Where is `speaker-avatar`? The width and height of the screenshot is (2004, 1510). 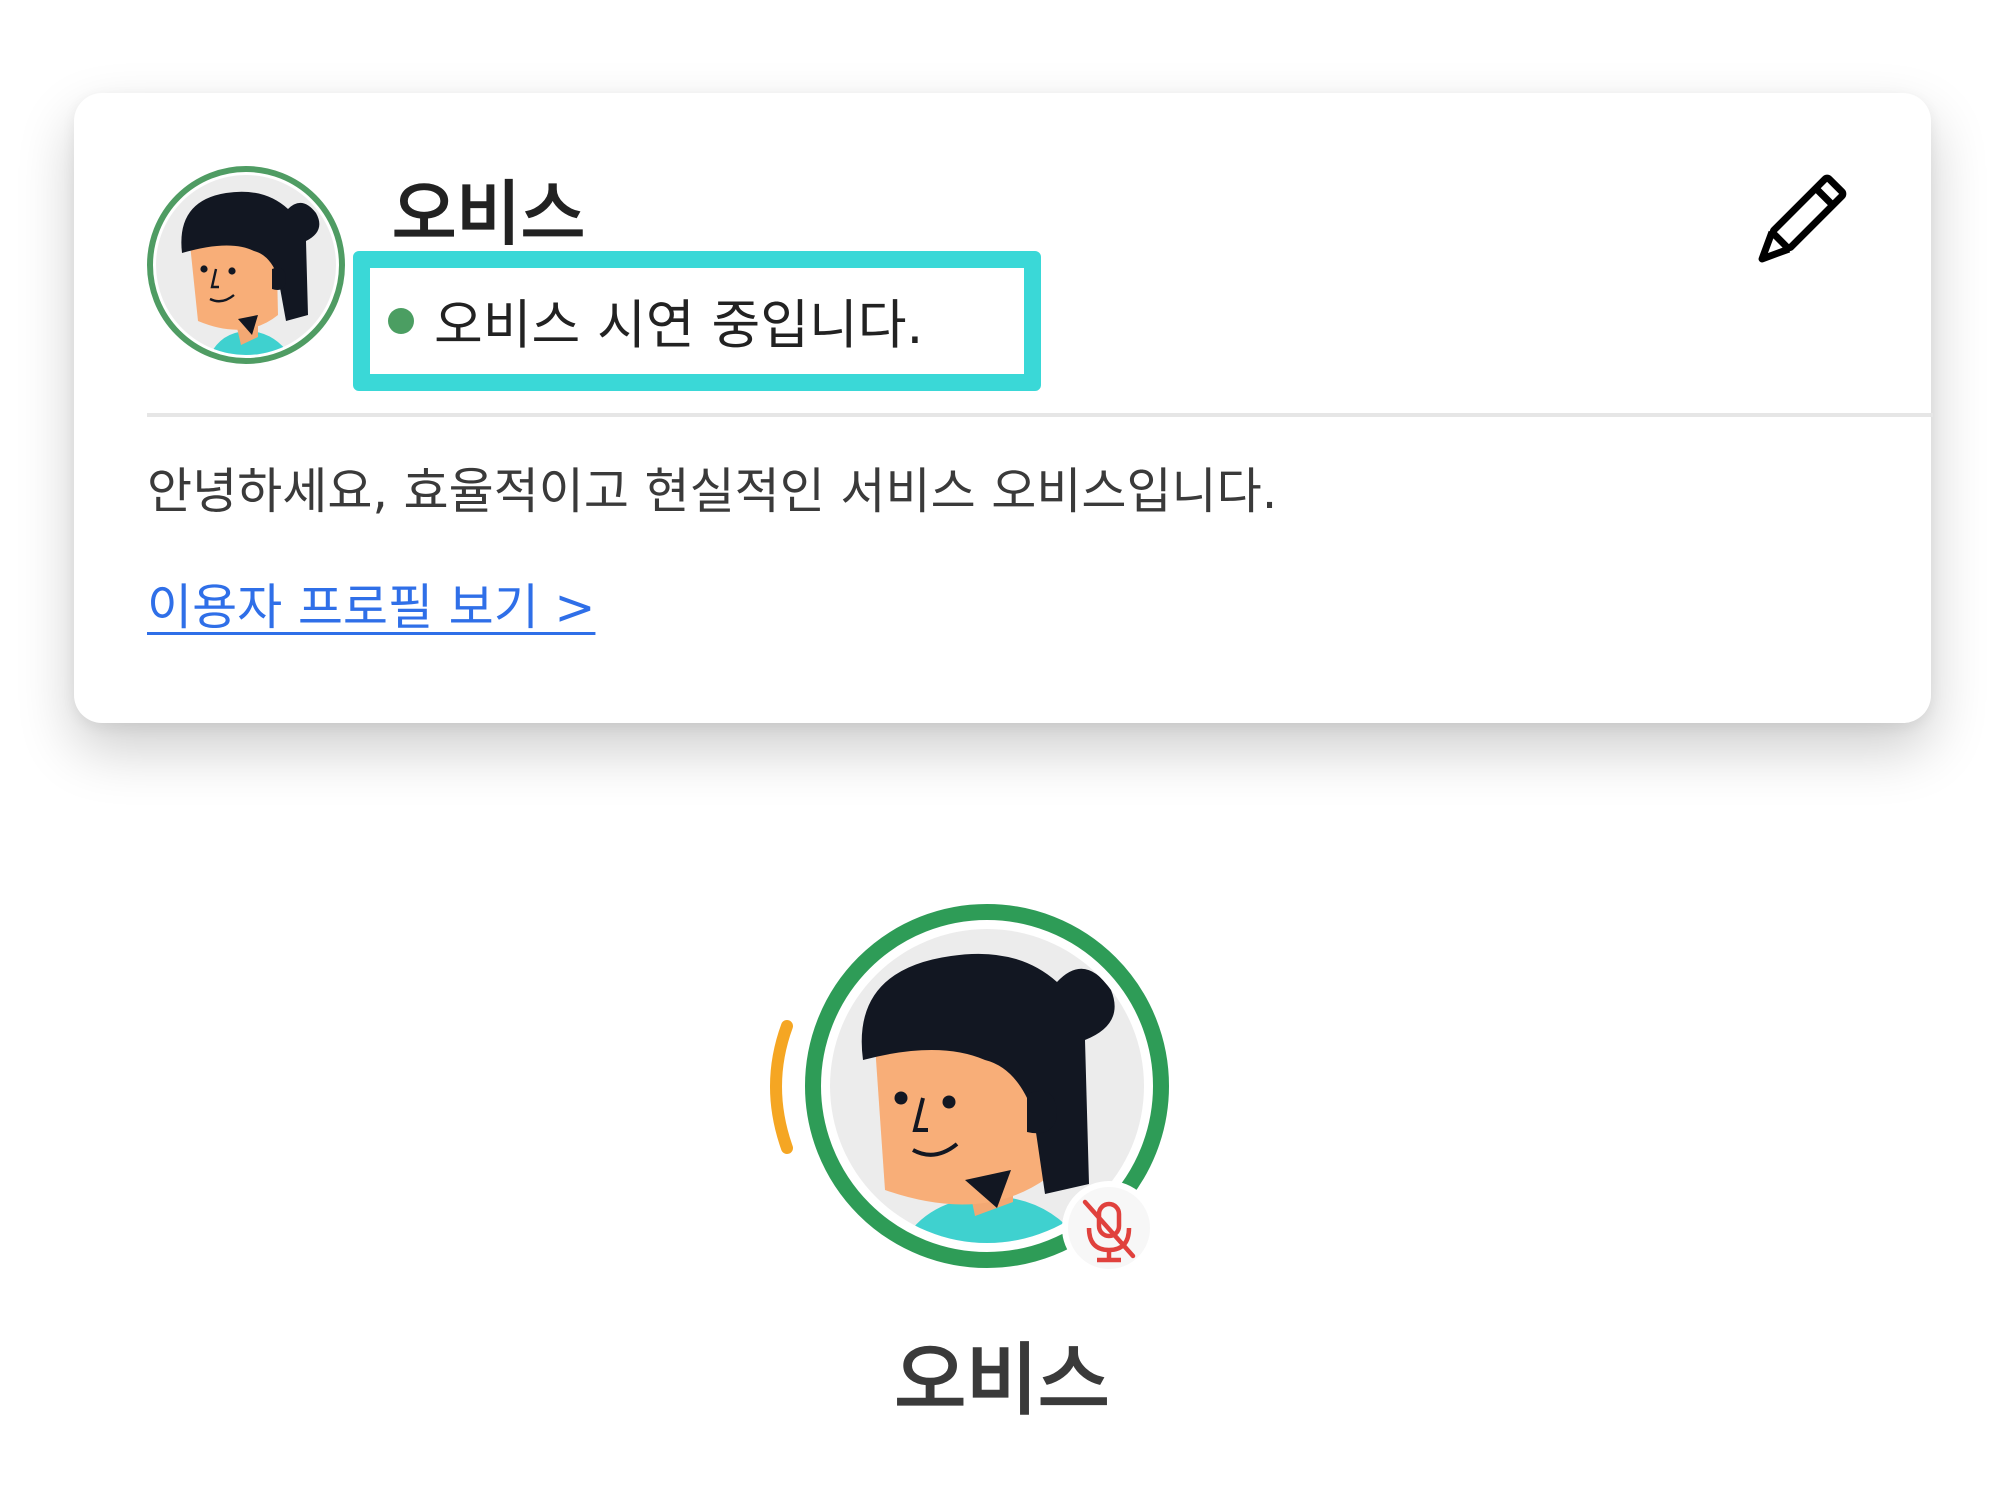 speaker-avatar is located at coordinates (965, 1098).